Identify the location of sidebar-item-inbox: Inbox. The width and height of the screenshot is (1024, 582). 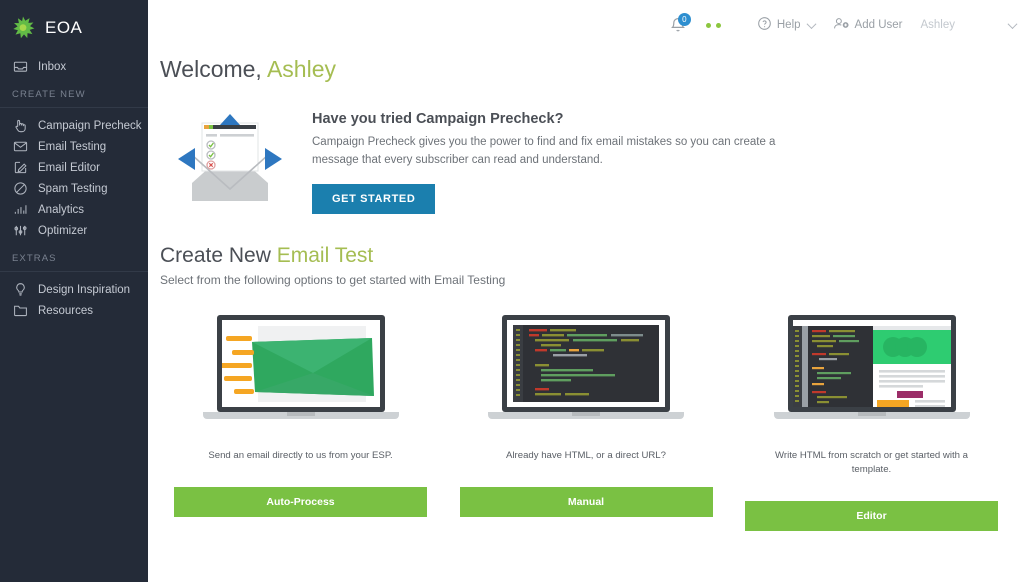
(74, 66).